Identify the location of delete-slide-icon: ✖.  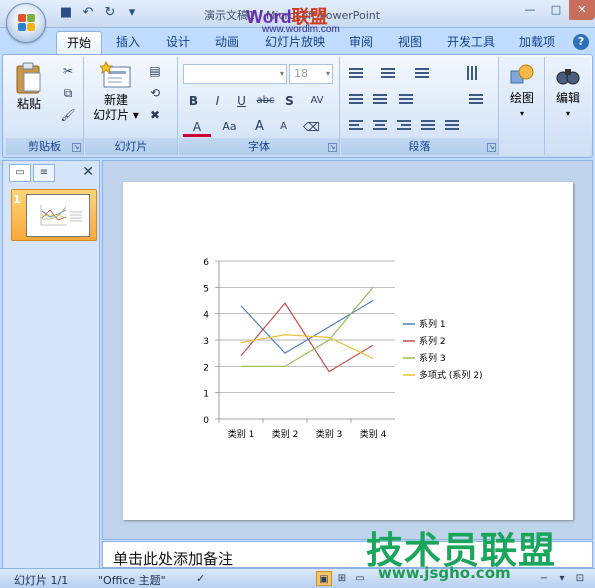
(155, 115).